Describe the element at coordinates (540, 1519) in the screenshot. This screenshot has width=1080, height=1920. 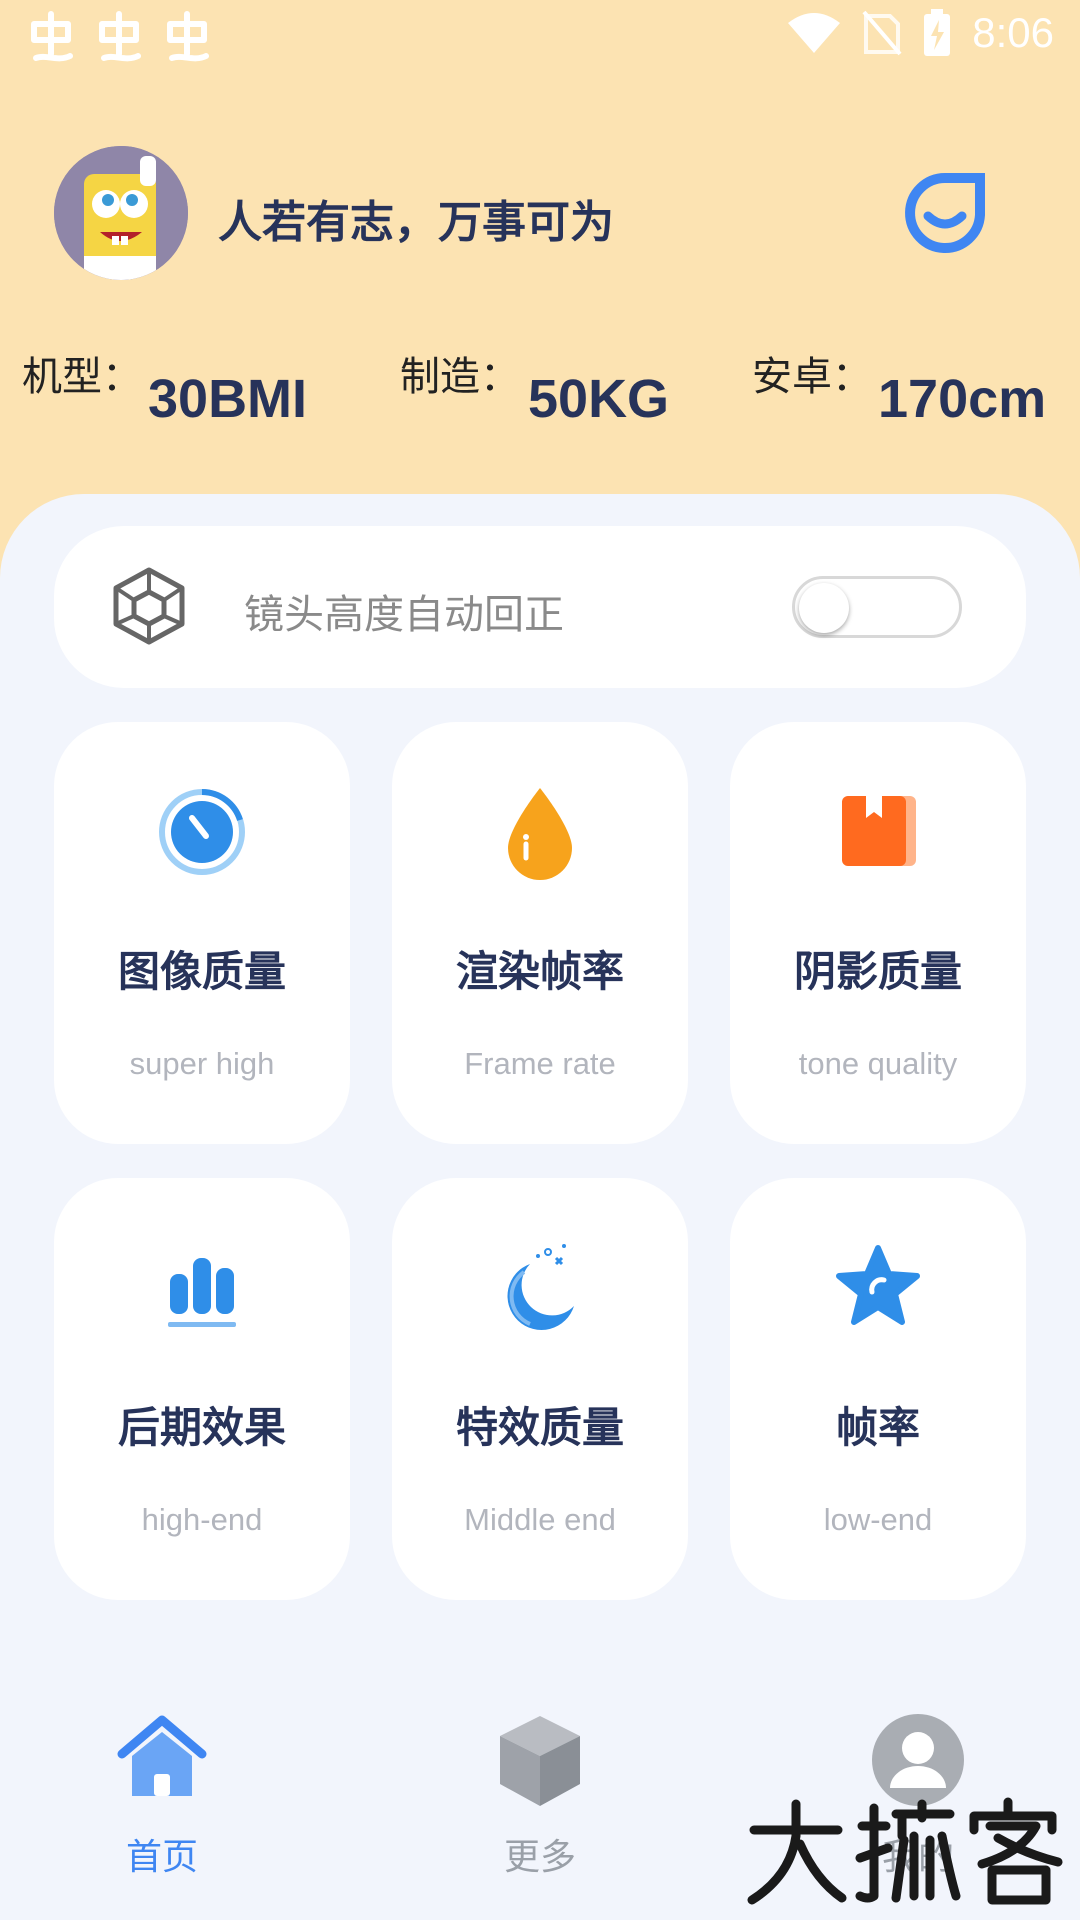
I see `tile-subtitle: Middle end` at that location.